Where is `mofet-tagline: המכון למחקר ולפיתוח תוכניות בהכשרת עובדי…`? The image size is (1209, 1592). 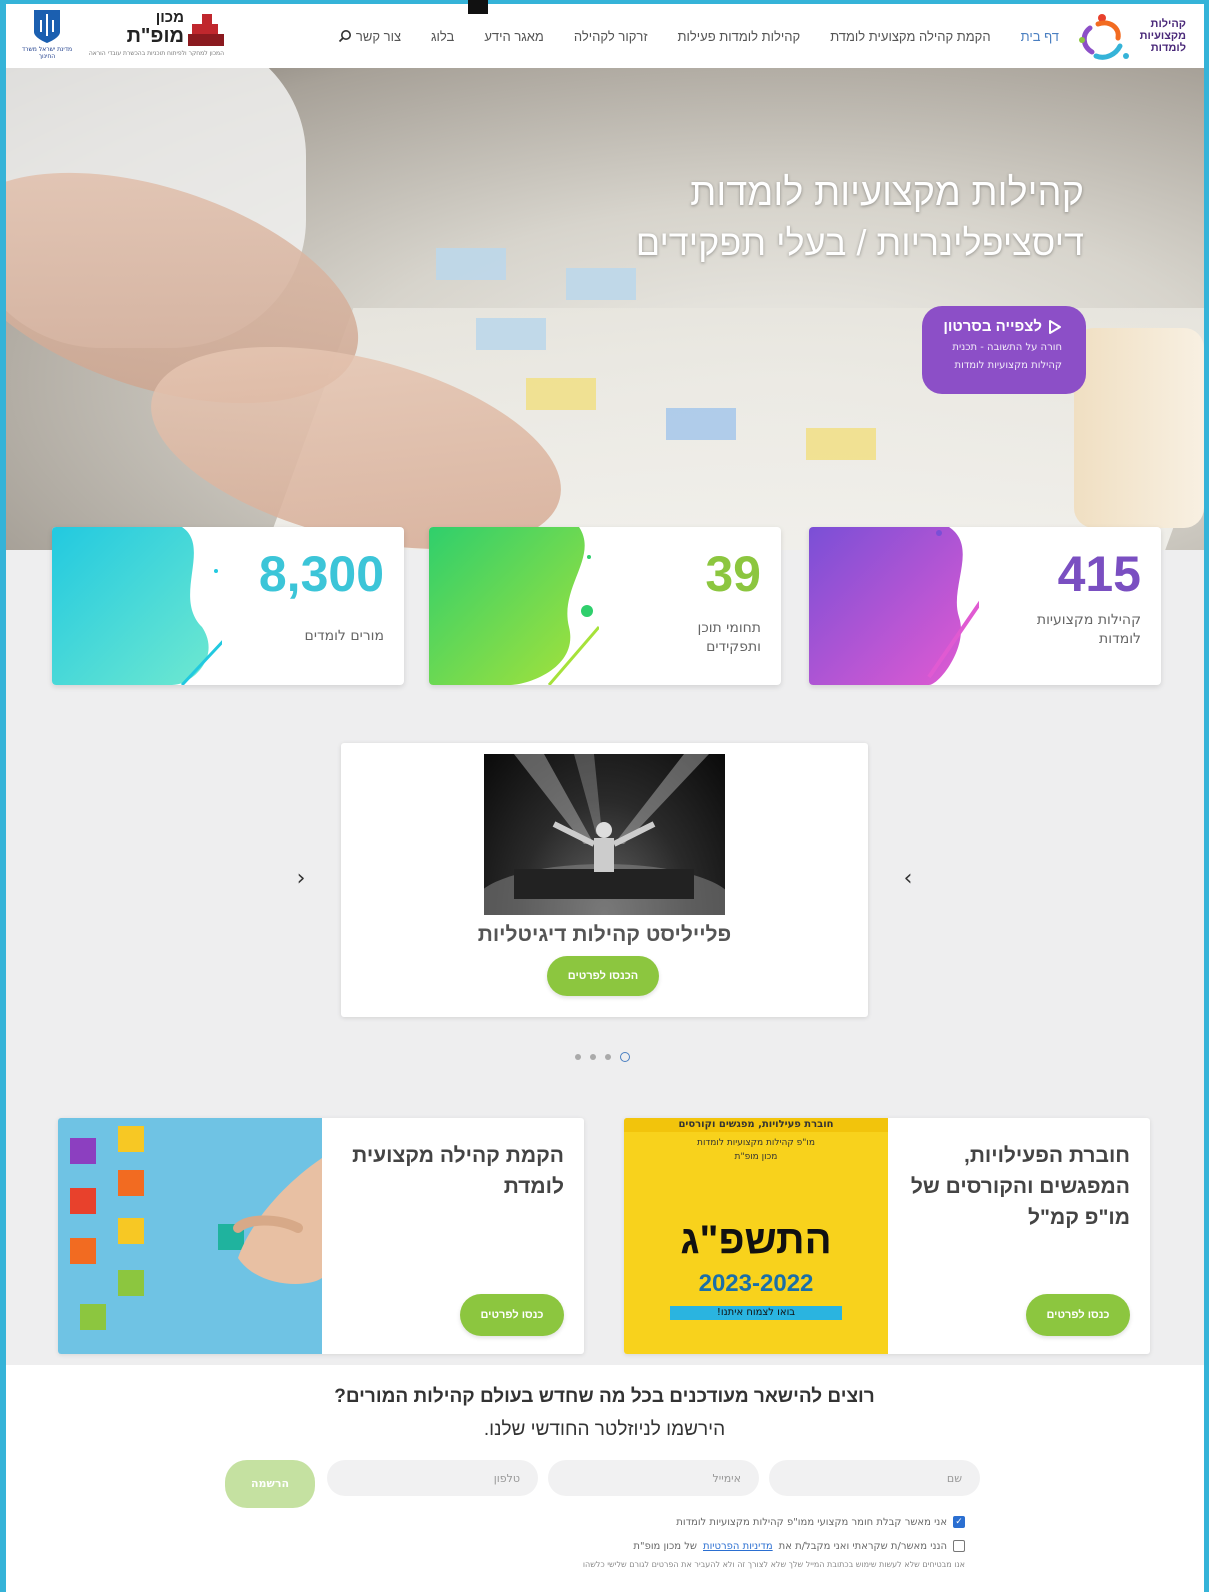 mofet-tagline: המכון למחקר ולפיתוח תוכניות בהכשרת עובדי… is located at coordinates (156, 53).